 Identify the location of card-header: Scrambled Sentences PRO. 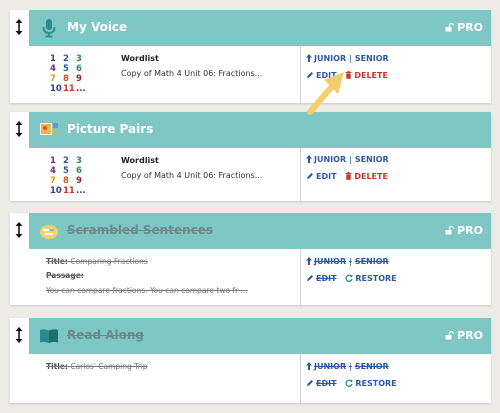
(260, 231).